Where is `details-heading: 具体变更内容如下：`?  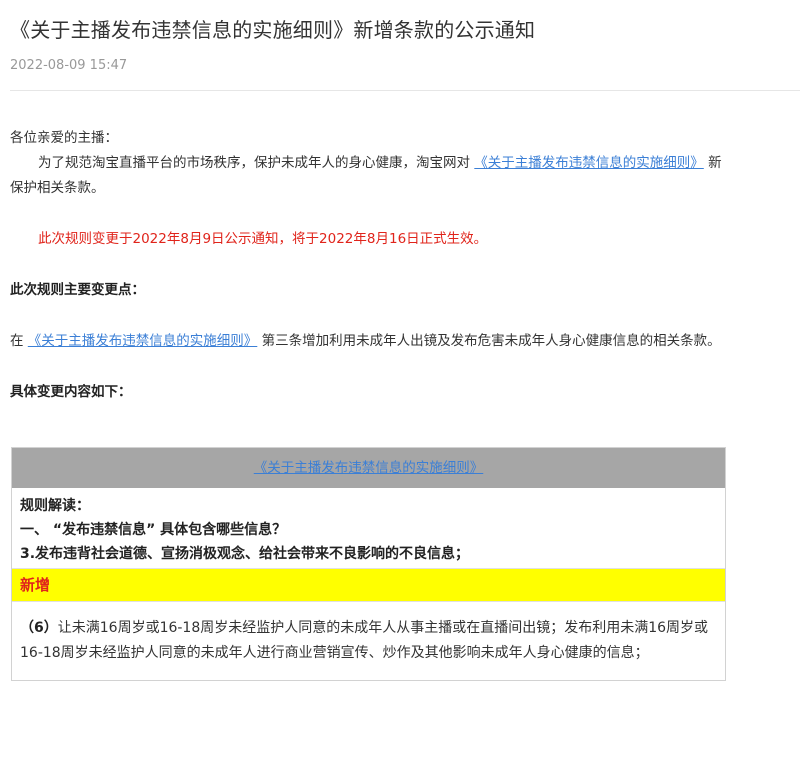 details-heading: 具体变更内容如下： is located at coordinates (71, 392).